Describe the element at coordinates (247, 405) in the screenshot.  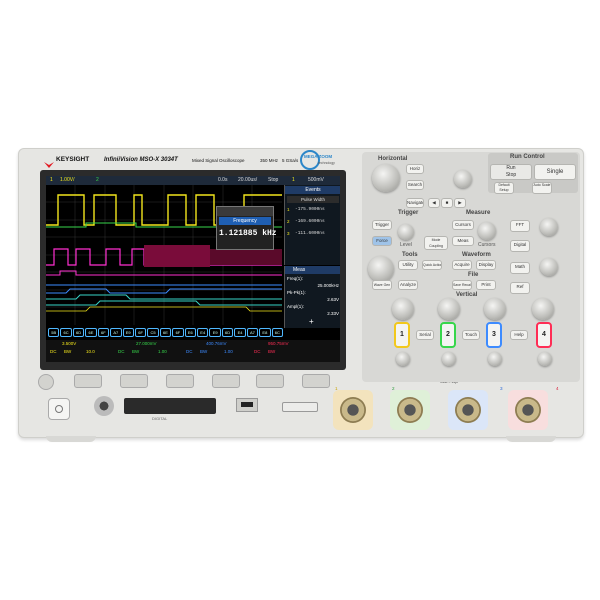
I see `usb-port` at that location.